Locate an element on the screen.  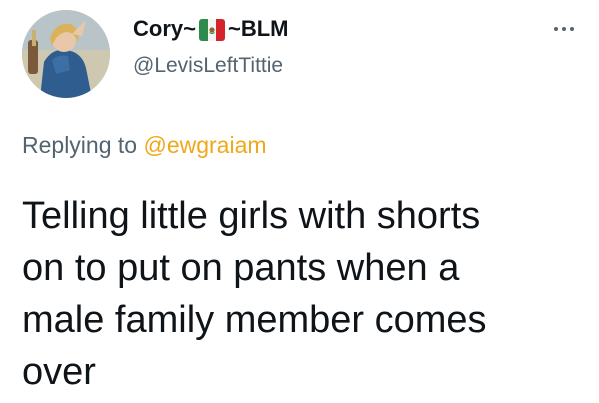
display-name: Cory~ ~BLM is located at coordinates (210, 29).